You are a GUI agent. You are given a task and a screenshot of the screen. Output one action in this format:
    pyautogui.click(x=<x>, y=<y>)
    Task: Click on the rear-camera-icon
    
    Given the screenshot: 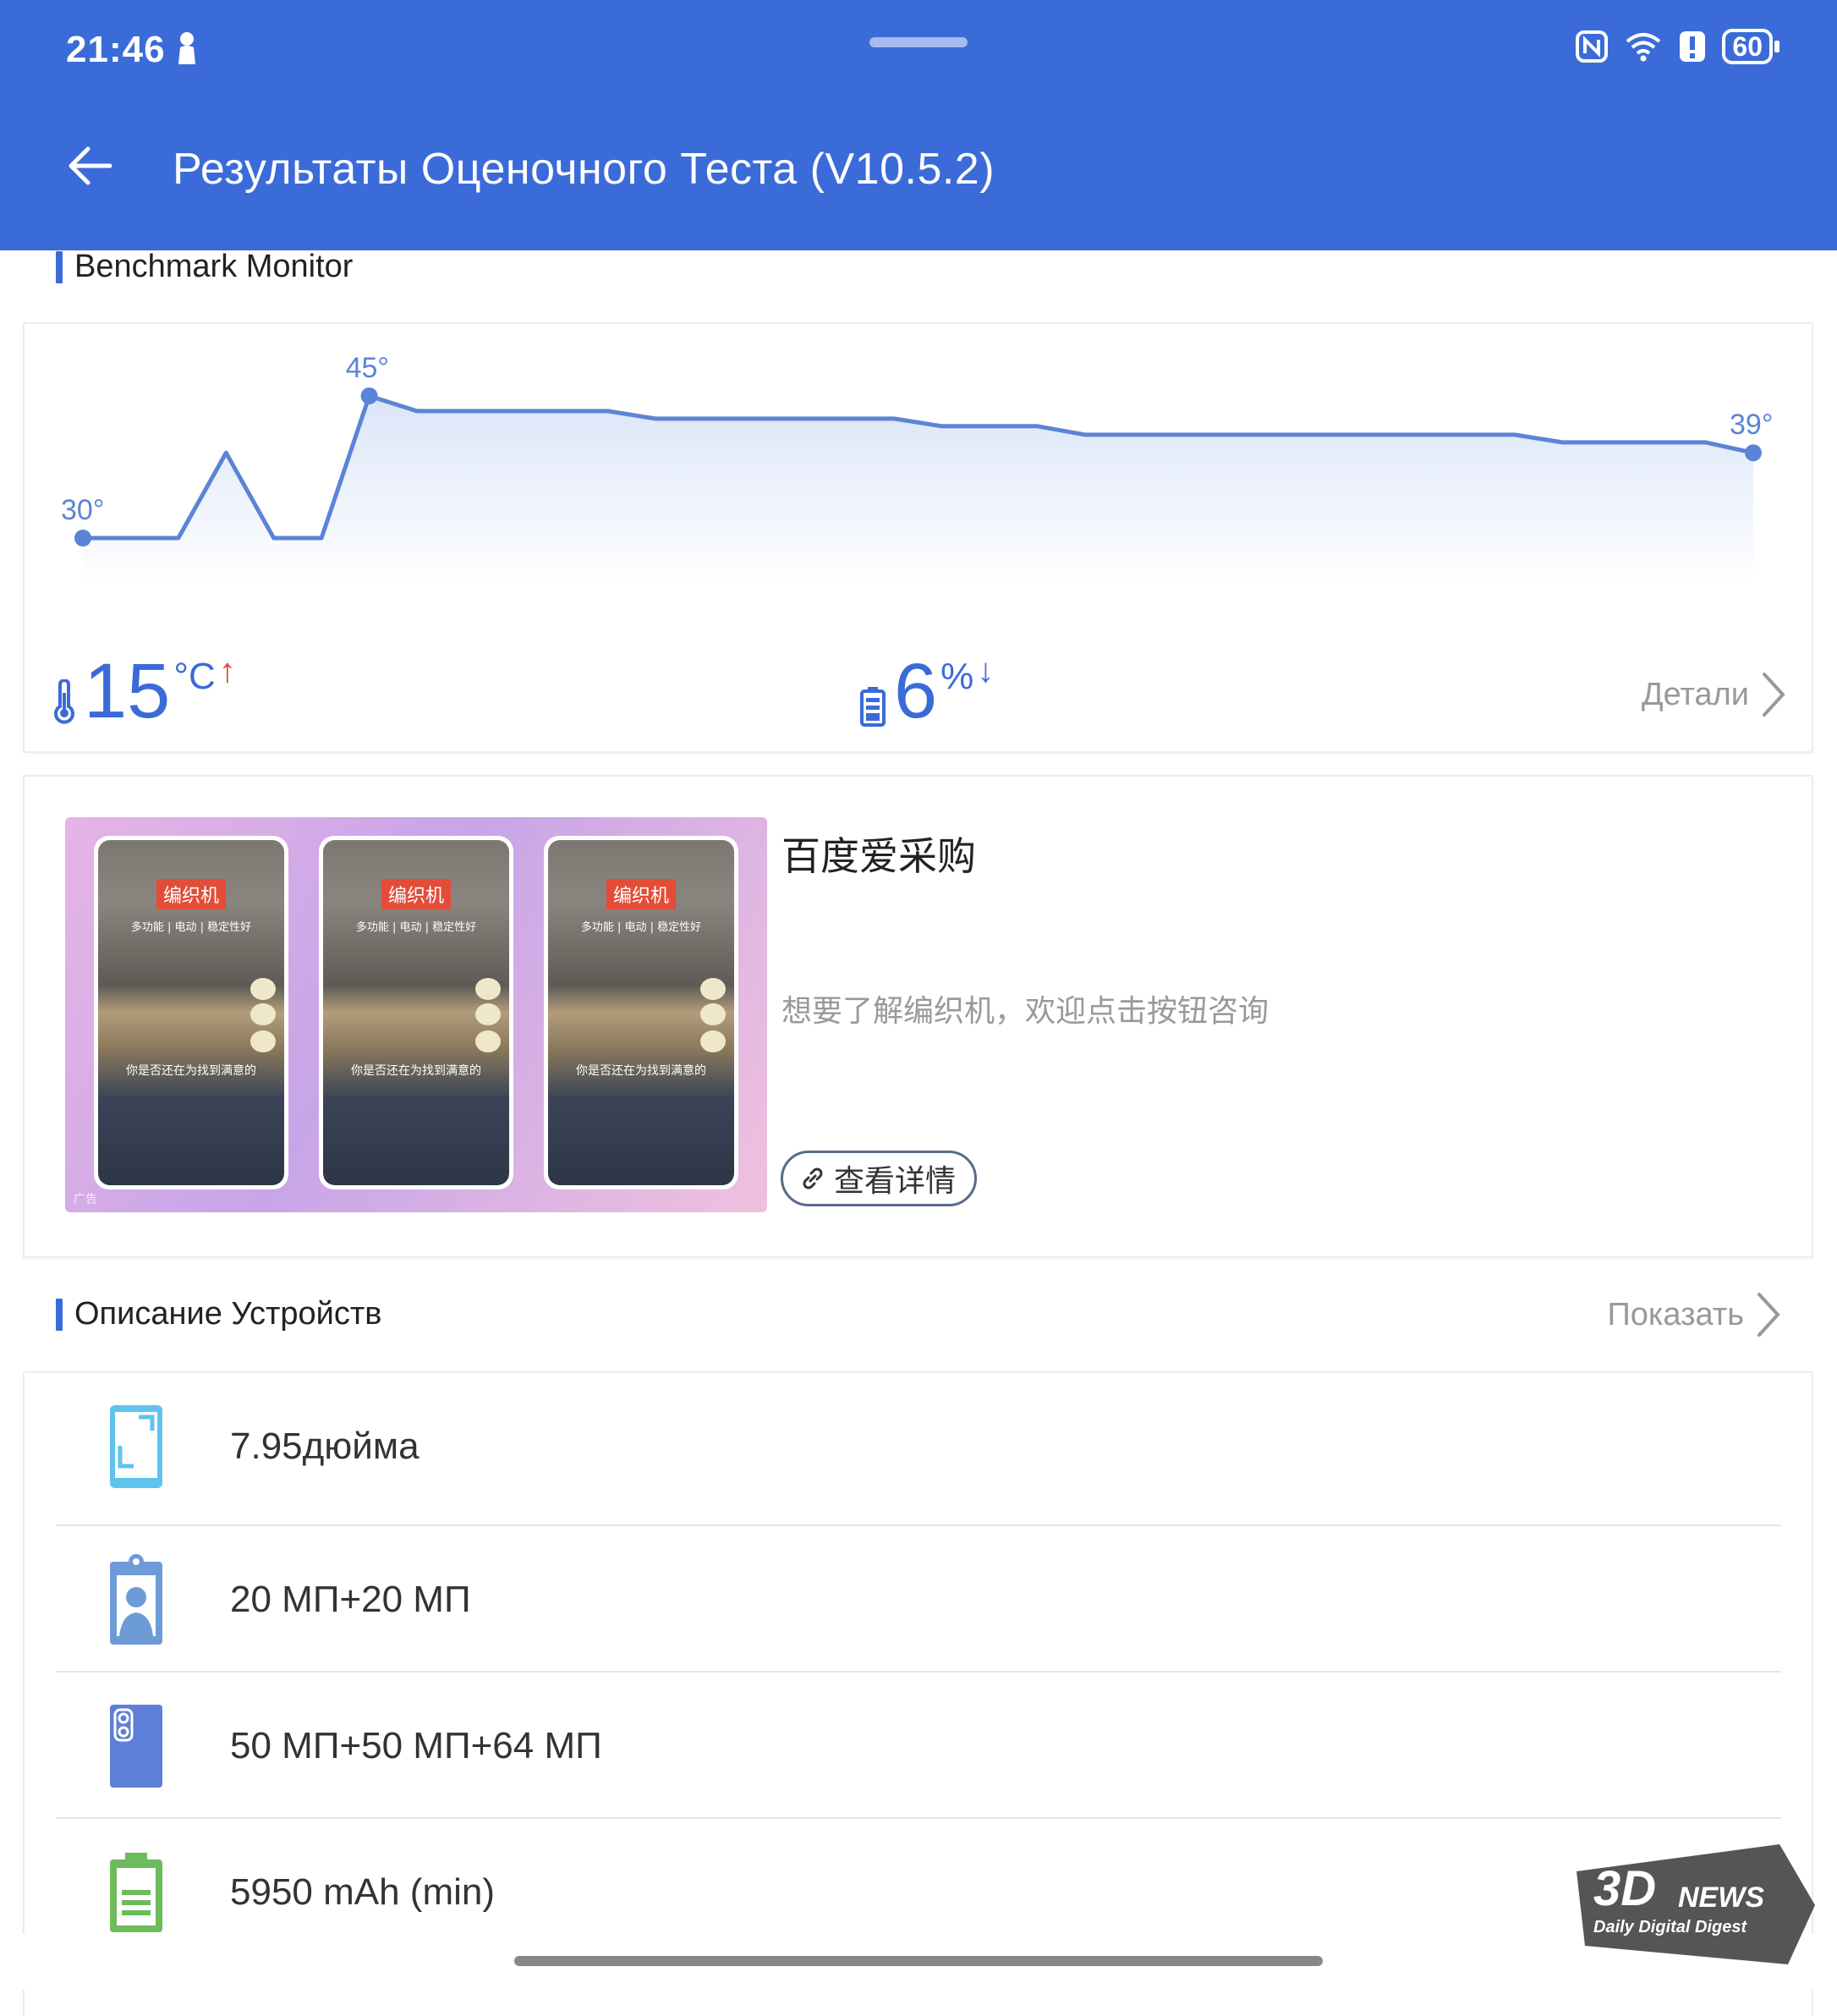 What is the action you would take?
    pyautogui.click(x=136, y=1746)
    